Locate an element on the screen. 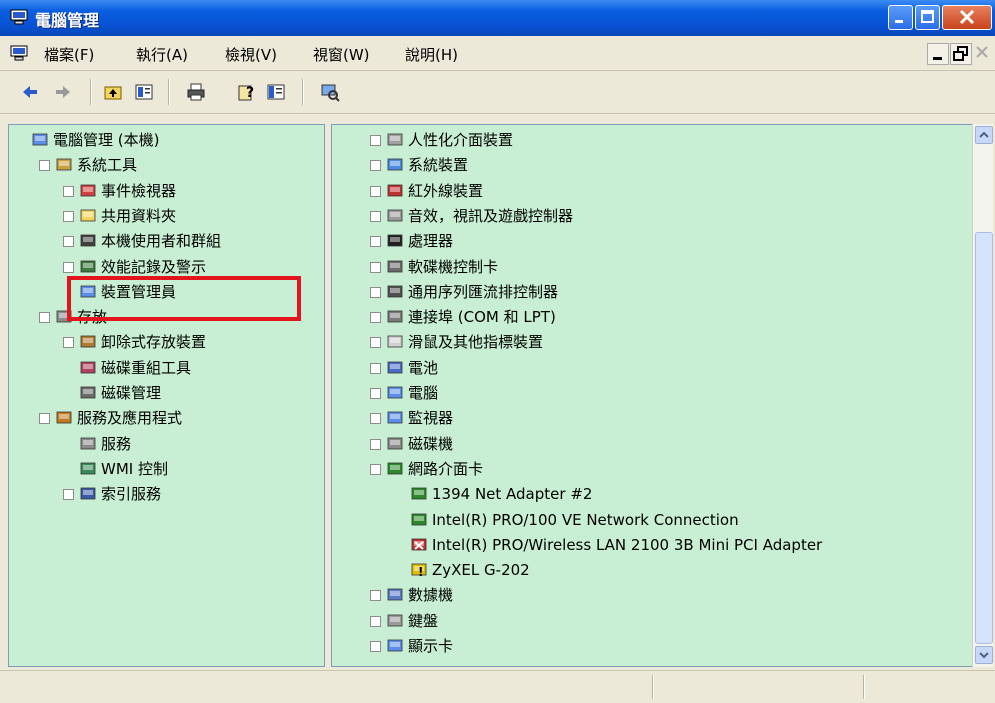  close-button is located at coordinates (967, 17).